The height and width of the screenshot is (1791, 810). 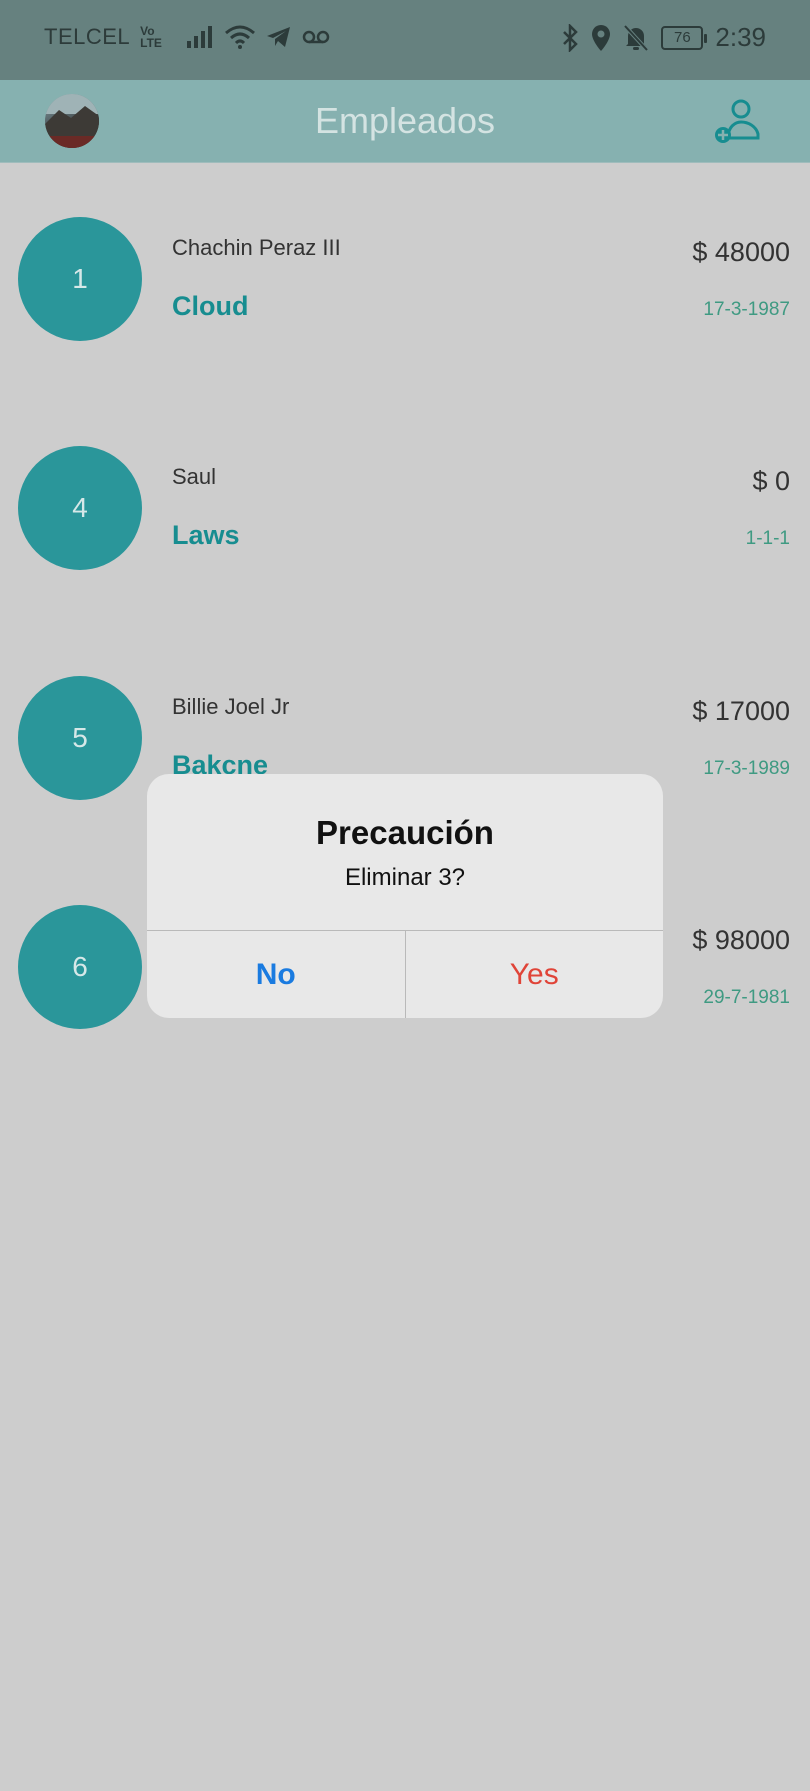 I want to click on dialog-title: Precaución, so click(x=405, y=832).